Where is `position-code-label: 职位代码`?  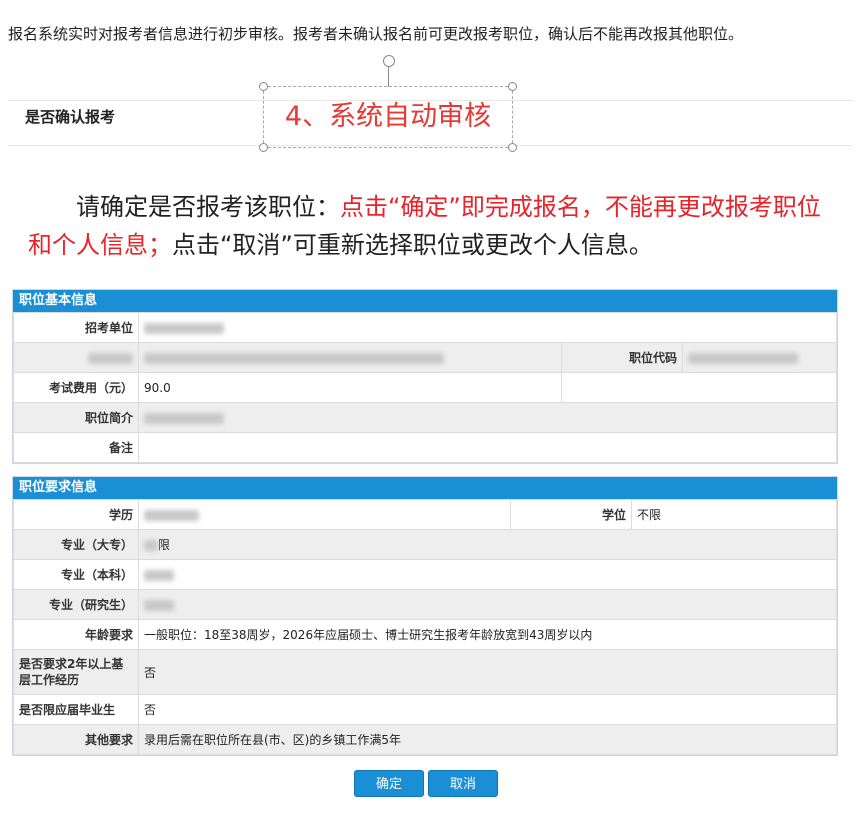 position-code-label: 职位代码 is located at coordinates (622, 357).